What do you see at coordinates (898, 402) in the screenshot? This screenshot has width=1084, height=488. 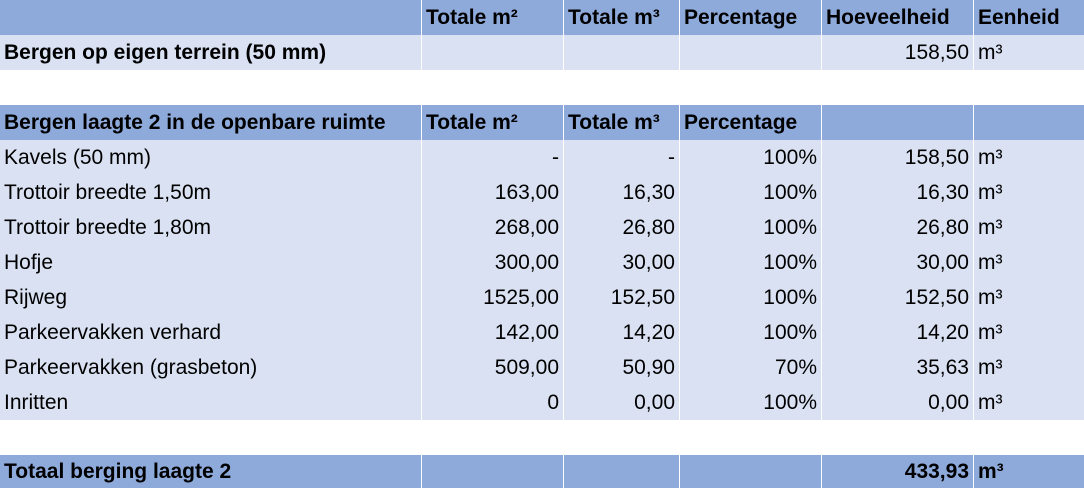 I see `row-hoeveelheid: 0,00` at bounding box center [898, 402].